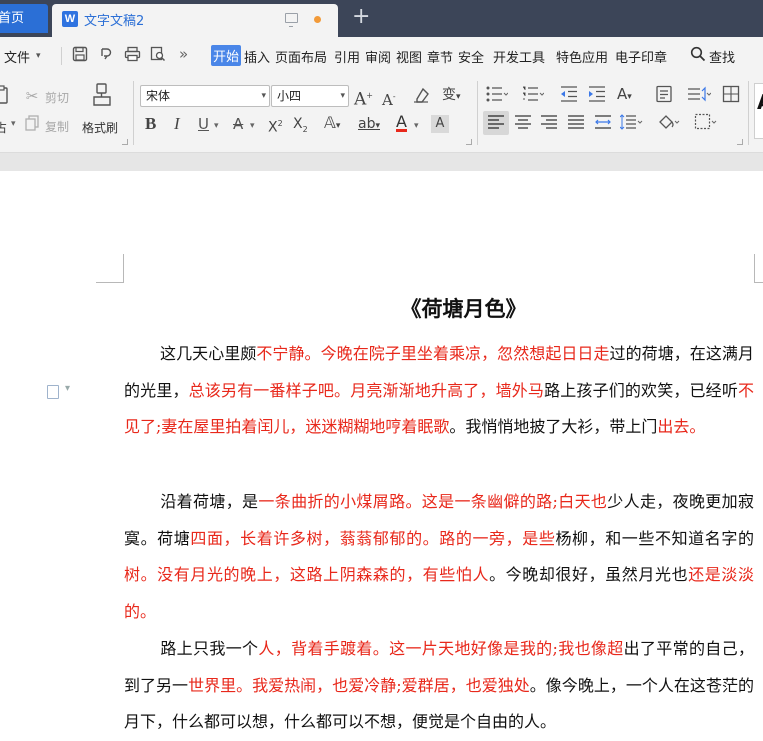 This screenshot has width=763, height=741. What do you see at coordinates (38, 56) in the screenshot?
I see `file-dropdown-icon: ▾` at bounding box center [38, 56].